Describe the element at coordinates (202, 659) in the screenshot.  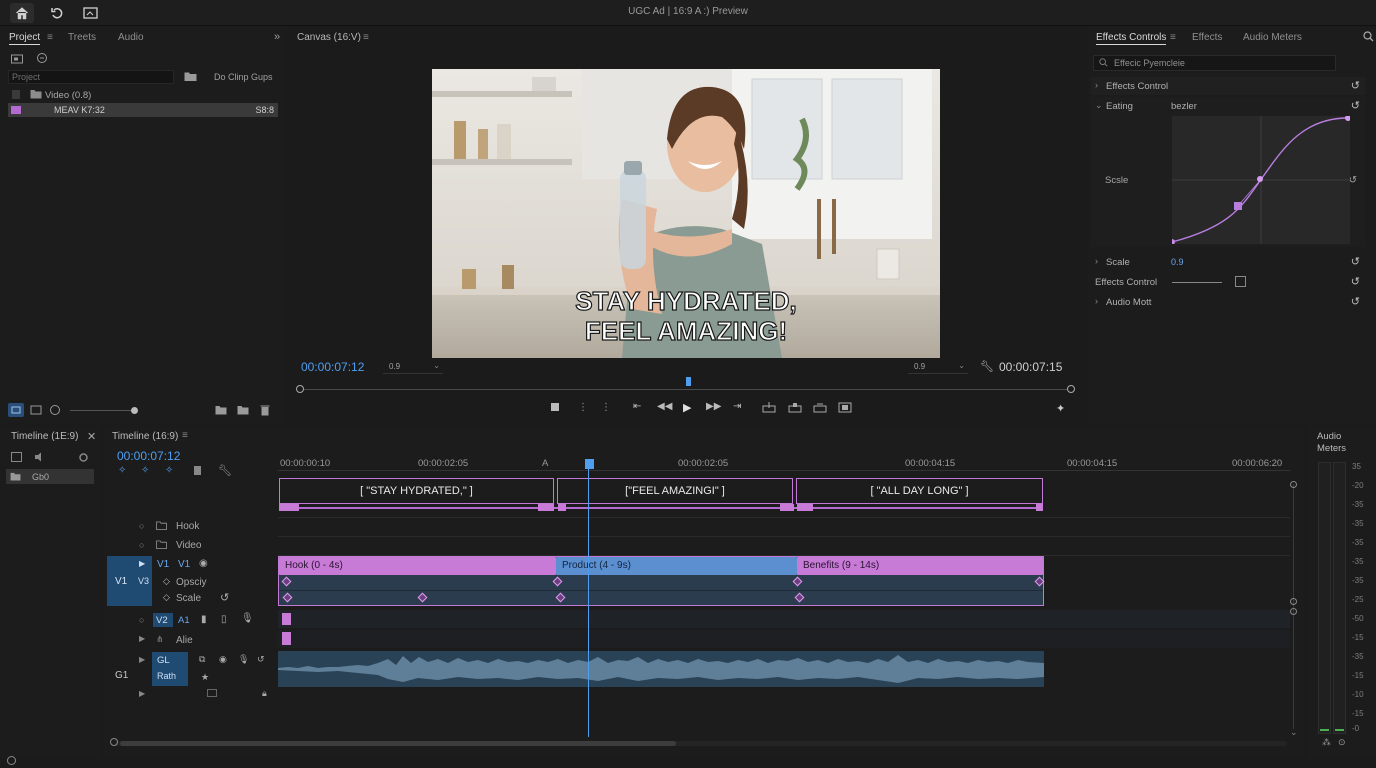
I see `sync-lock-icon: ⧉` at that location.